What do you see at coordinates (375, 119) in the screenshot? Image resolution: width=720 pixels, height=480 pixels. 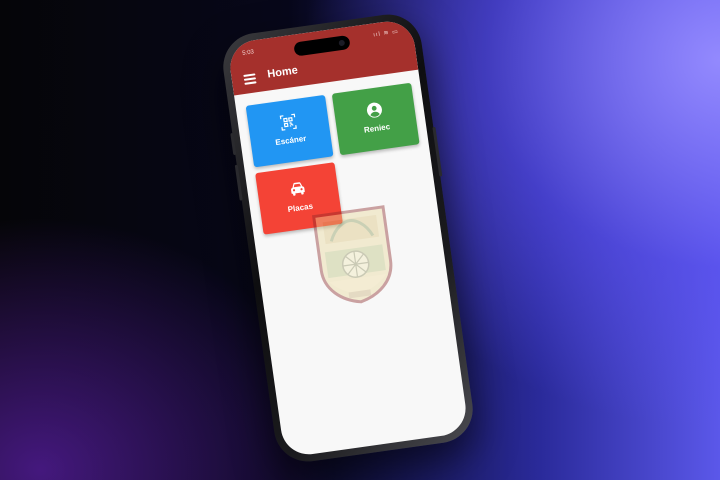 I see `reniec-button: Reniec` at bounding box center [375, 119].